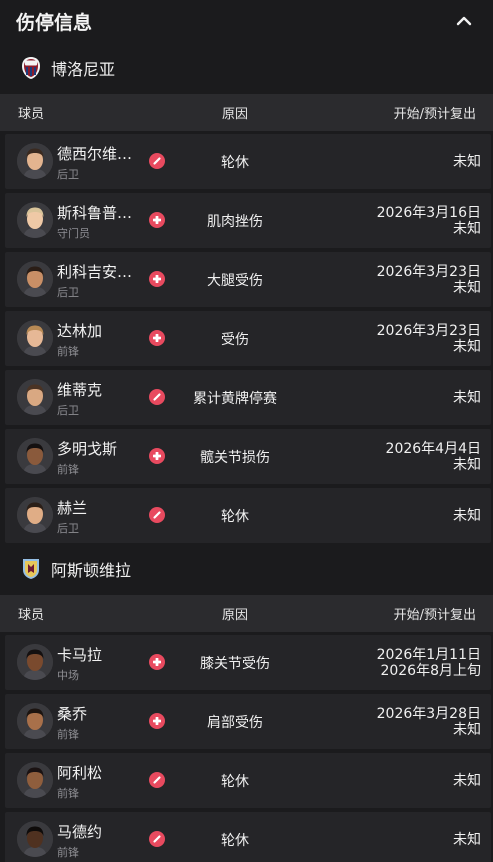  Describe the element at coordinates (430, 670) in the screenshot. I see `return-date: 2026年8月上旬` at that location.